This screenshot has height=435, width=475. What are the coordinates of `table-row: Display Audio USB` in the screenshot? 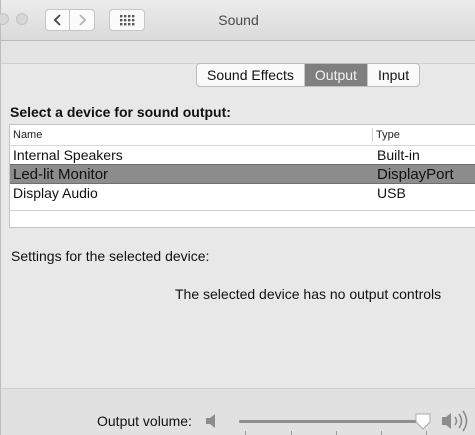 It's located at (242, 193).